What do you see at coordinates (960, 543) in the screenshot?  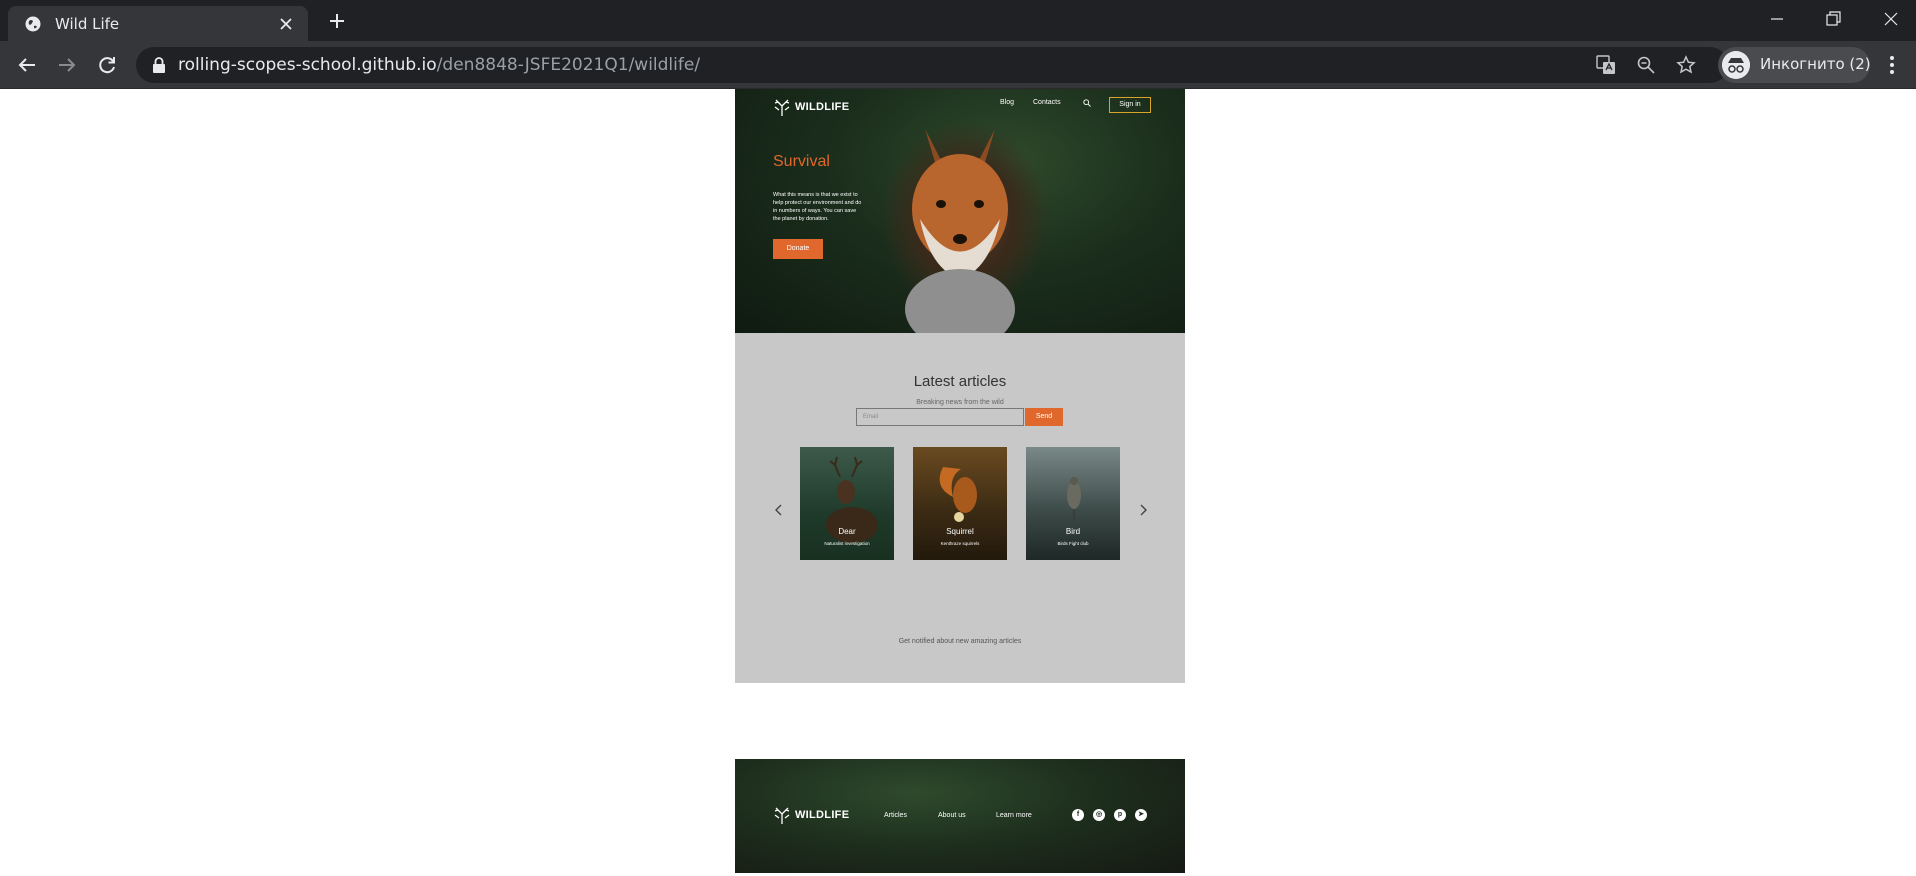 I see `card-subtitle: Kenthraze squirrels` at bounding box center [960, 543].